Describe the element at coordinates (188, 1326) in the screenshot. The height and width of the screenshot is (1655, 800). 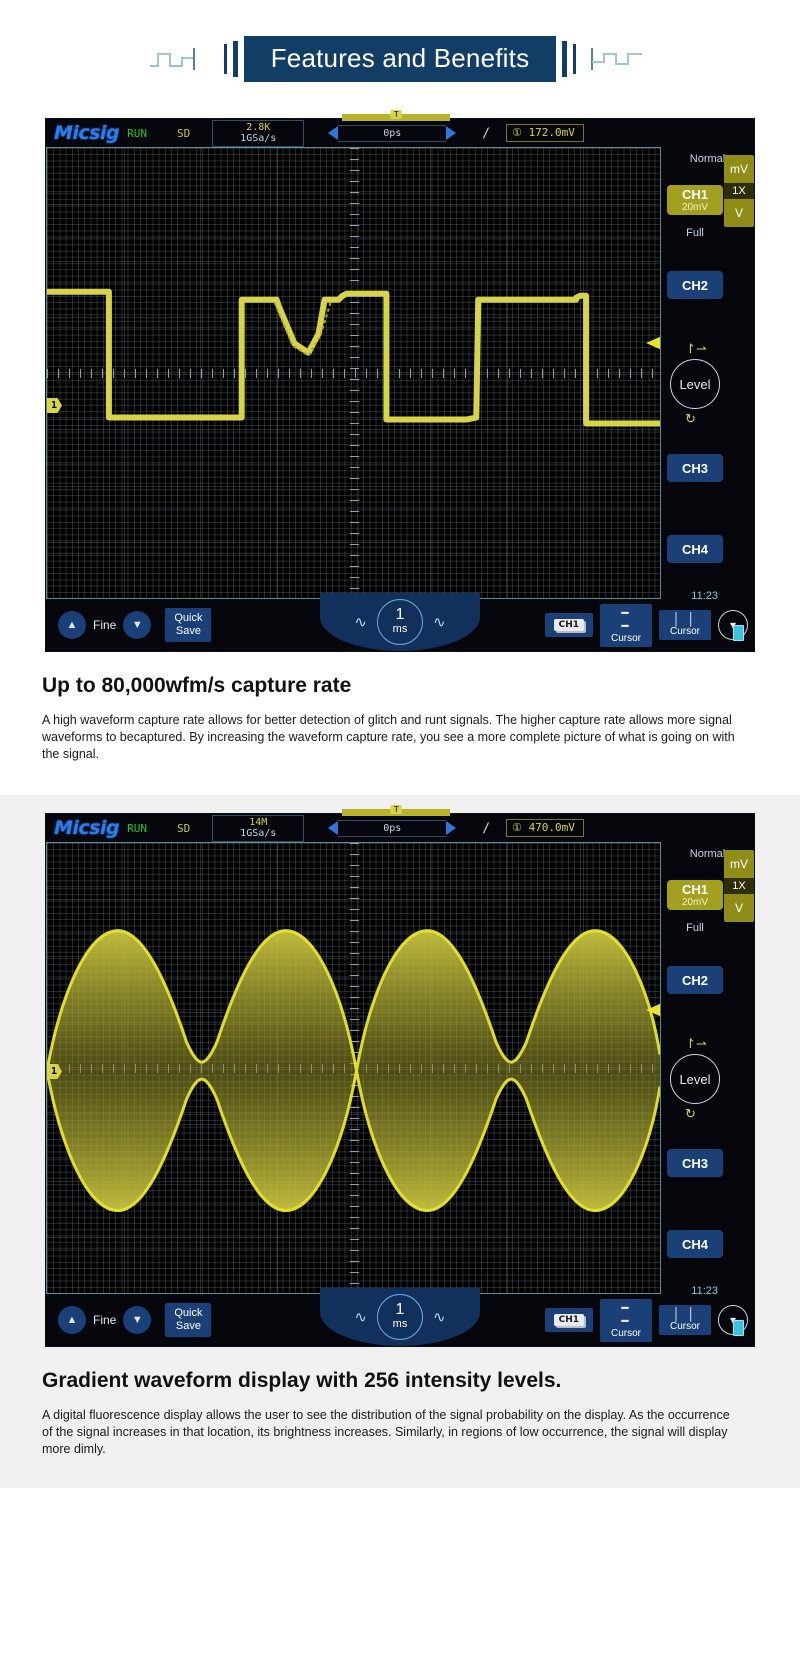
I see `quick-save-line2-2: Save` at that location.